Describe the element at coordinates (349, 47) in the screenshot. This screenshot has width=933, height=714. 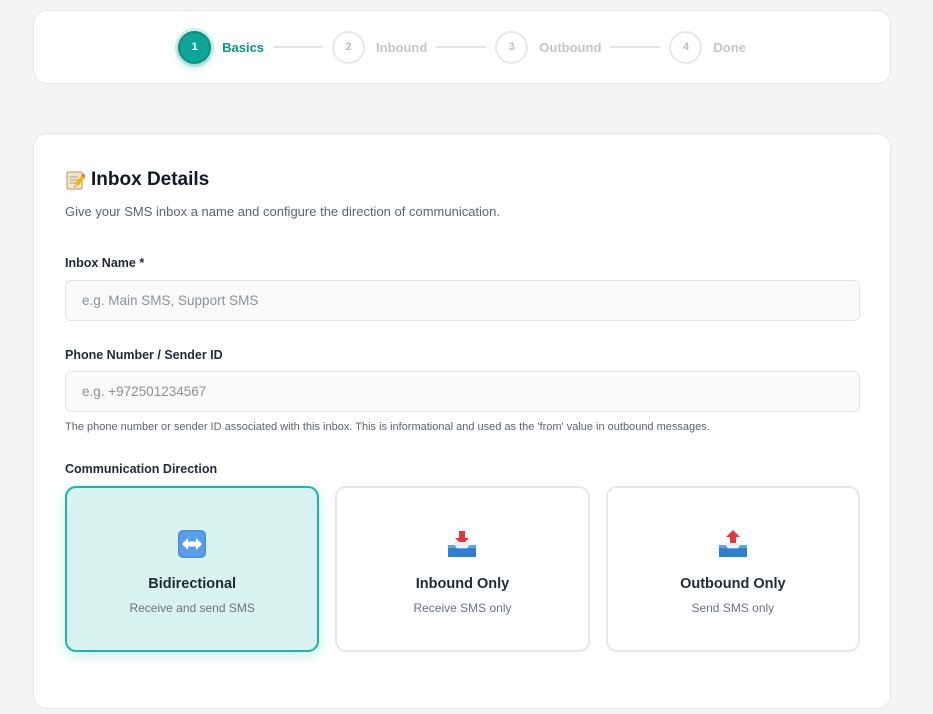
I see `step-number: 2` at that location.